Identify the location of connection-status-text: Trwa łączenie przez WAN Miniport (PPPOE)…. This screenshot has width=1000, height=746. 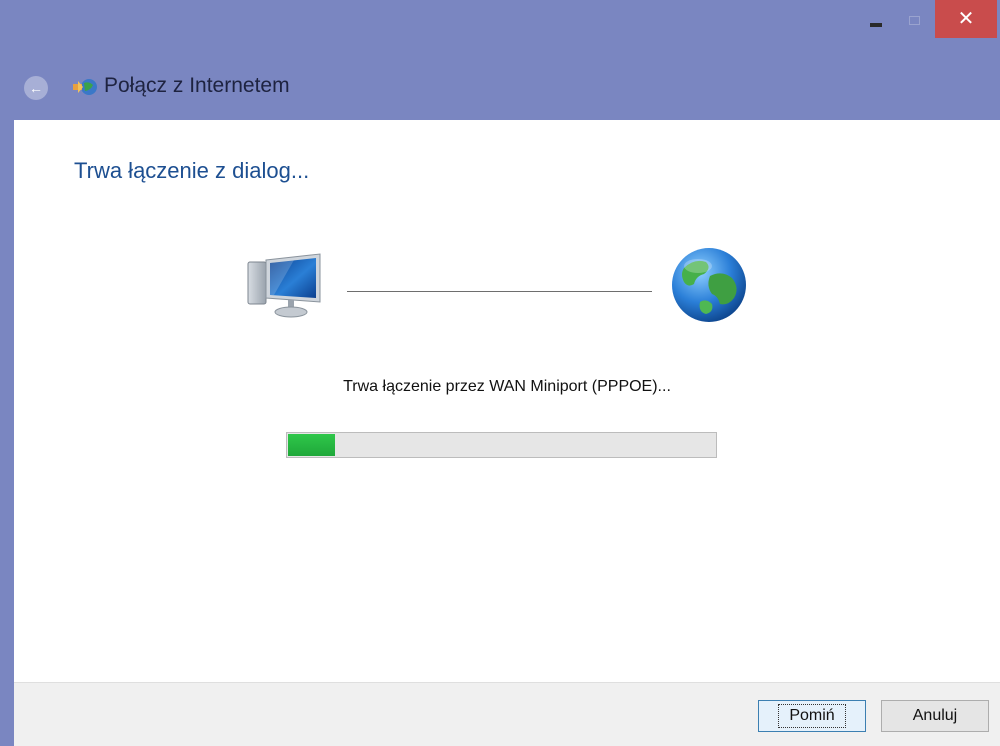
(507, 386).